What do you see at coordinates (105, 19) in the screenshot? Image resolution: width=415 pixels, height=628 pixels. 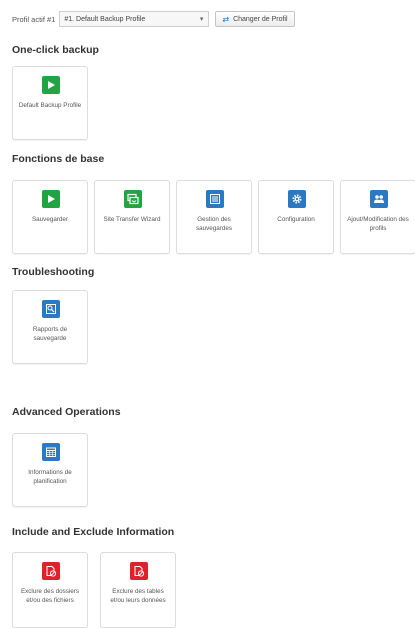 I see `profile-select-value: #1. Default Backup Profile` at bounding box center [105, 19].